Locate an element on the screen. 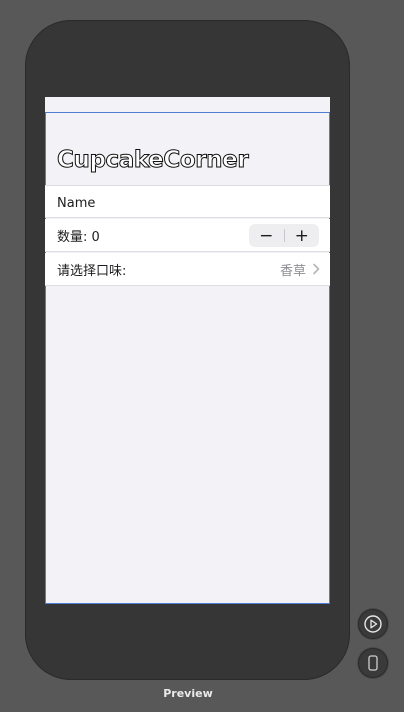 The height and width of the screenshot is (712, 404). quantity-stepper: − + is located at coordinates (284, 235).